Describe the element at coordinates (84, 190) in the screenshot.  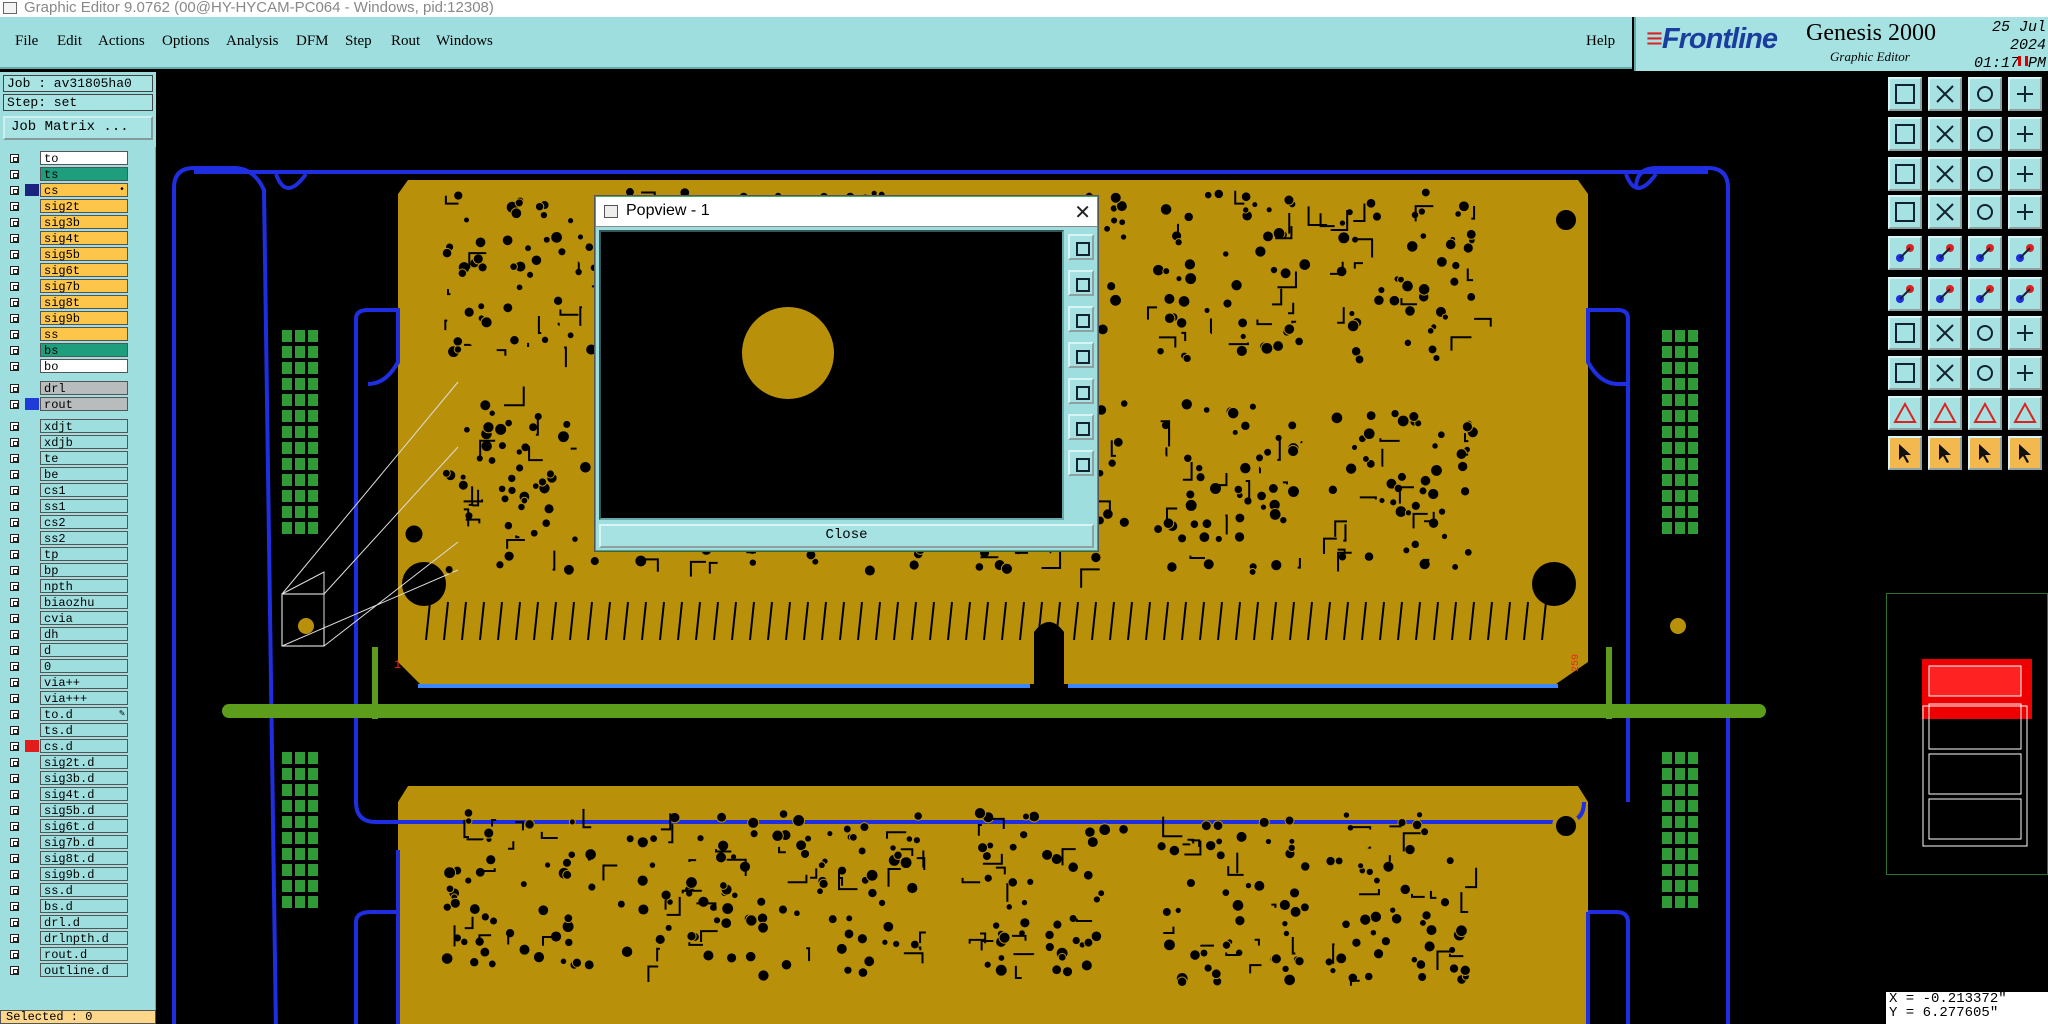
I see `layer-name: cs •` at that location.